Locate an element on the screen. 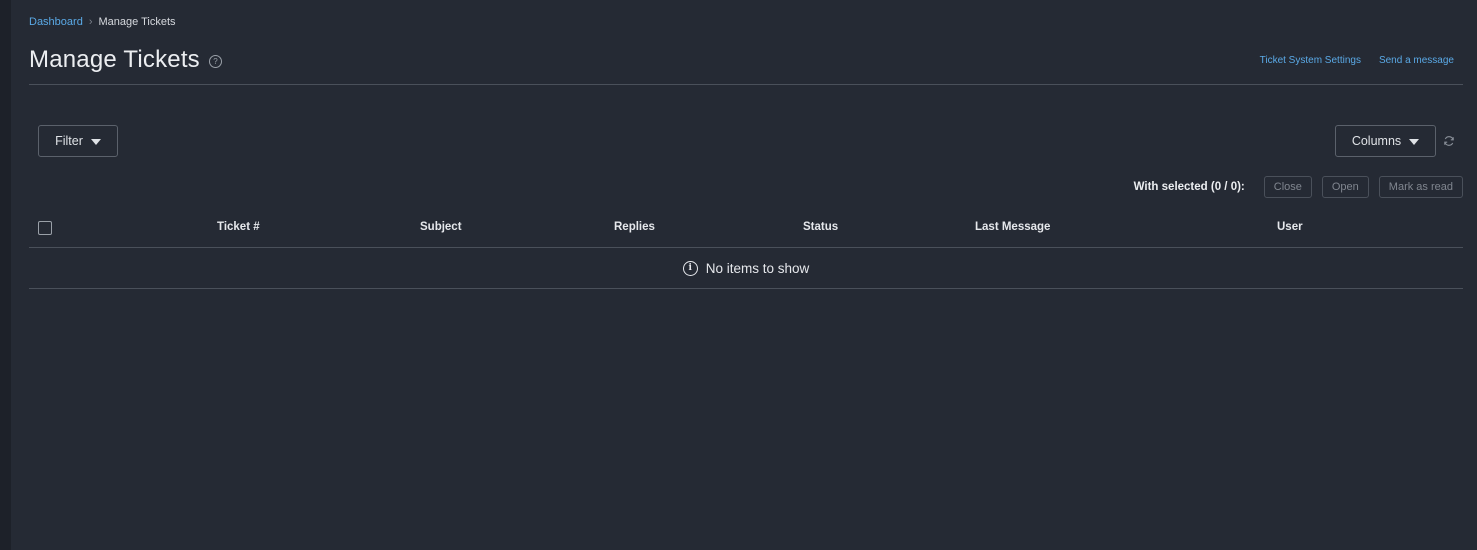 This screenshot has height=550, width=1477. columns-dropdown-button: Columns is located at coordinates (1385, 141).